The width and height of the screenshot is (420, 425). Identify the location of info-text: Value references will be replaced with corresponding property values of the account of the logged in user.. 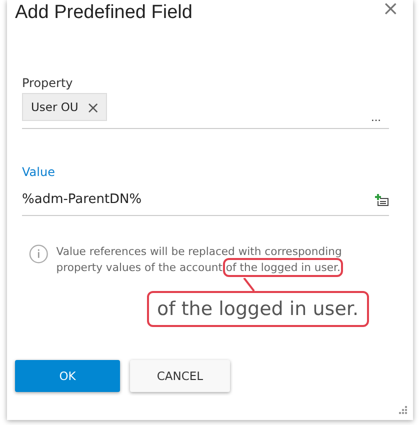
(222, 260).